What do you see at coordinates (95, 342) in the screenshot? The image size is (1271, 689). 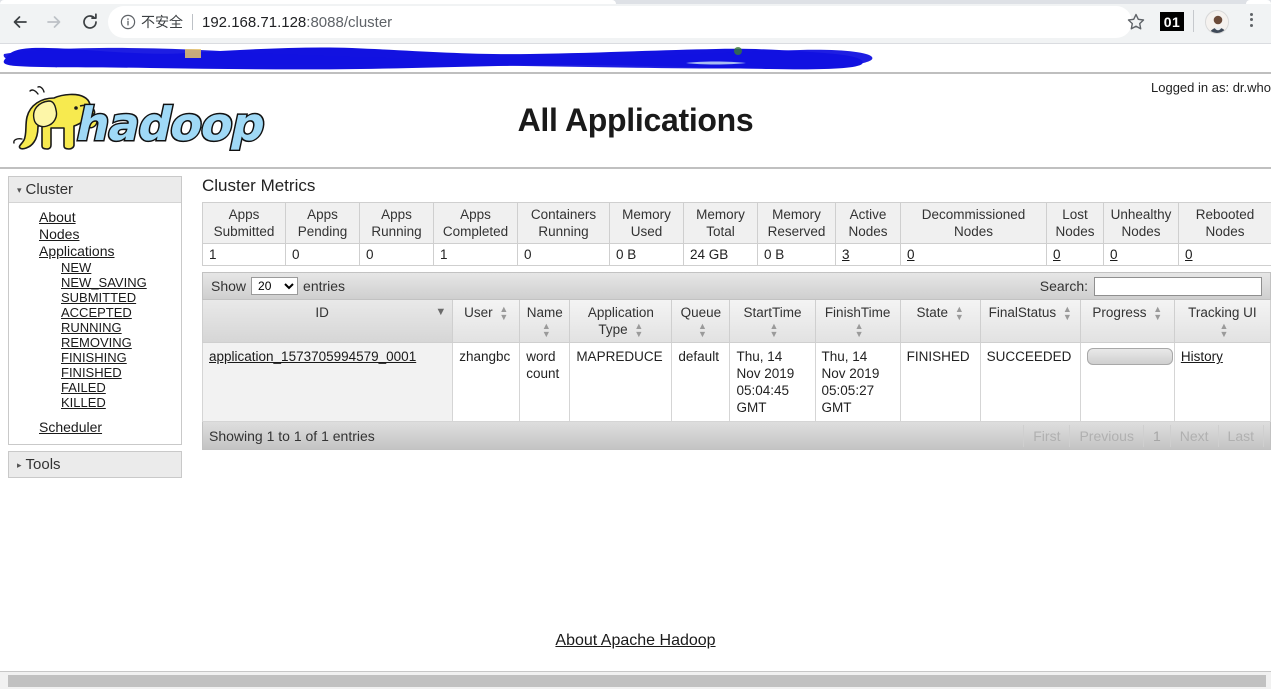 I see `sidebar-state-removing: REMOVING` at bounding box center [95, 342].